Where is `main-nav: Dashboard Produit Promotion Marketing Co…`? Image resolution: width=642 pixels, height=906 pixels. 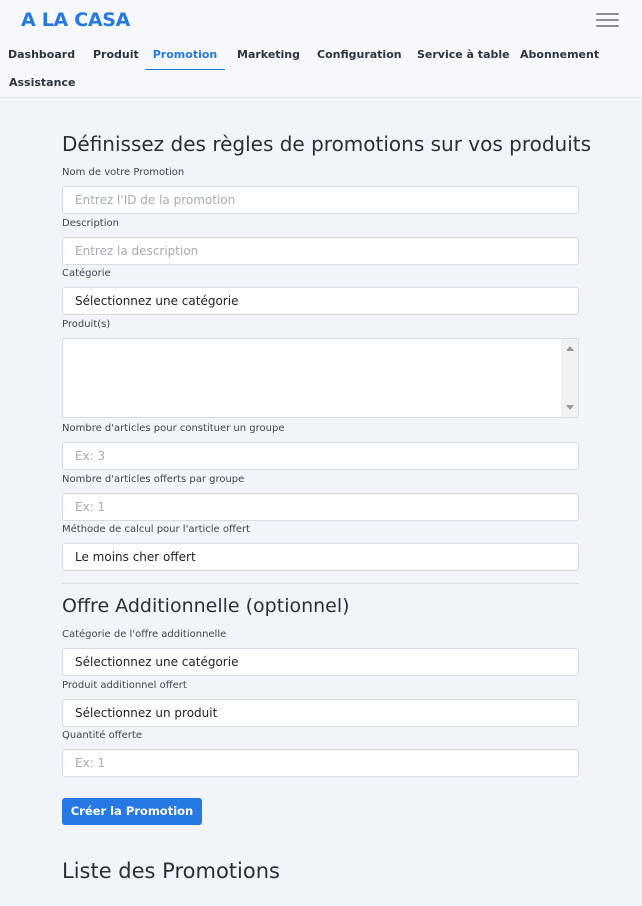
main-nav: Dashboard Produit Promotion Marketing Co… is located at coordinates (321, 70).